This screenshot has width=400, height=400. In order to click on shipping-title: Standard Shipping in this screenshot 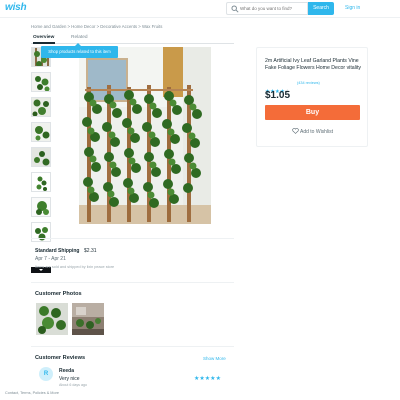, I will do `click(57, 251)`.